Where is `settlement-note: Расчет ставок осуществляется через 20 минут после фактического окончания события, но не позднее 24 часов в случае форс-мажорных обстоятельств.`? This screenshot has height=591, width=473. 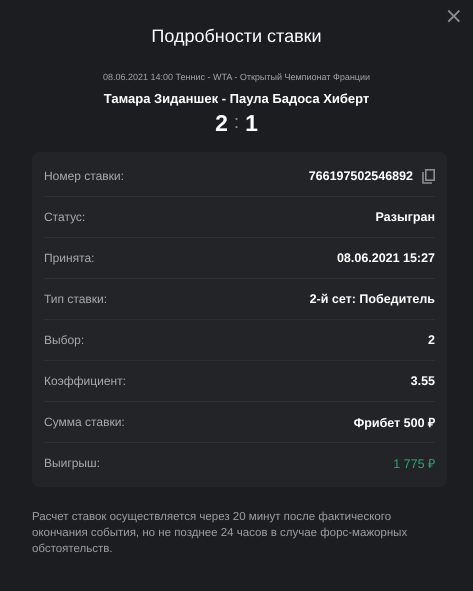 settlement-note: Расчет ставок осуществляется через 20 минут после фактического окончания события, но не позднее 24 часов в случае форс-мажорных обстоятельств. is located at coordinates (220, 533).